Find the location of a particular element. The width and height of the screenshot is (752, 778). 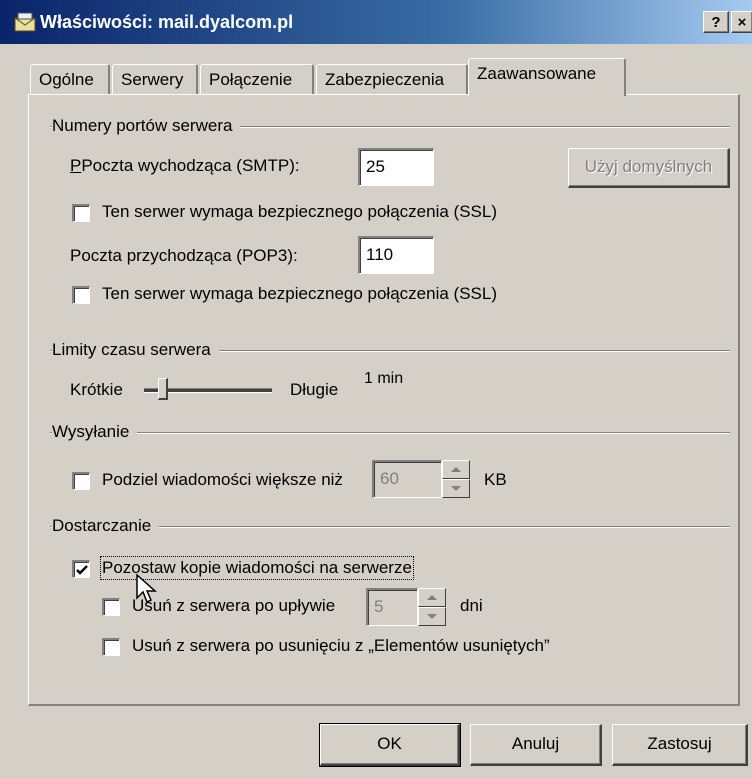

mail-server-icon is located at coordinates (25, 22).